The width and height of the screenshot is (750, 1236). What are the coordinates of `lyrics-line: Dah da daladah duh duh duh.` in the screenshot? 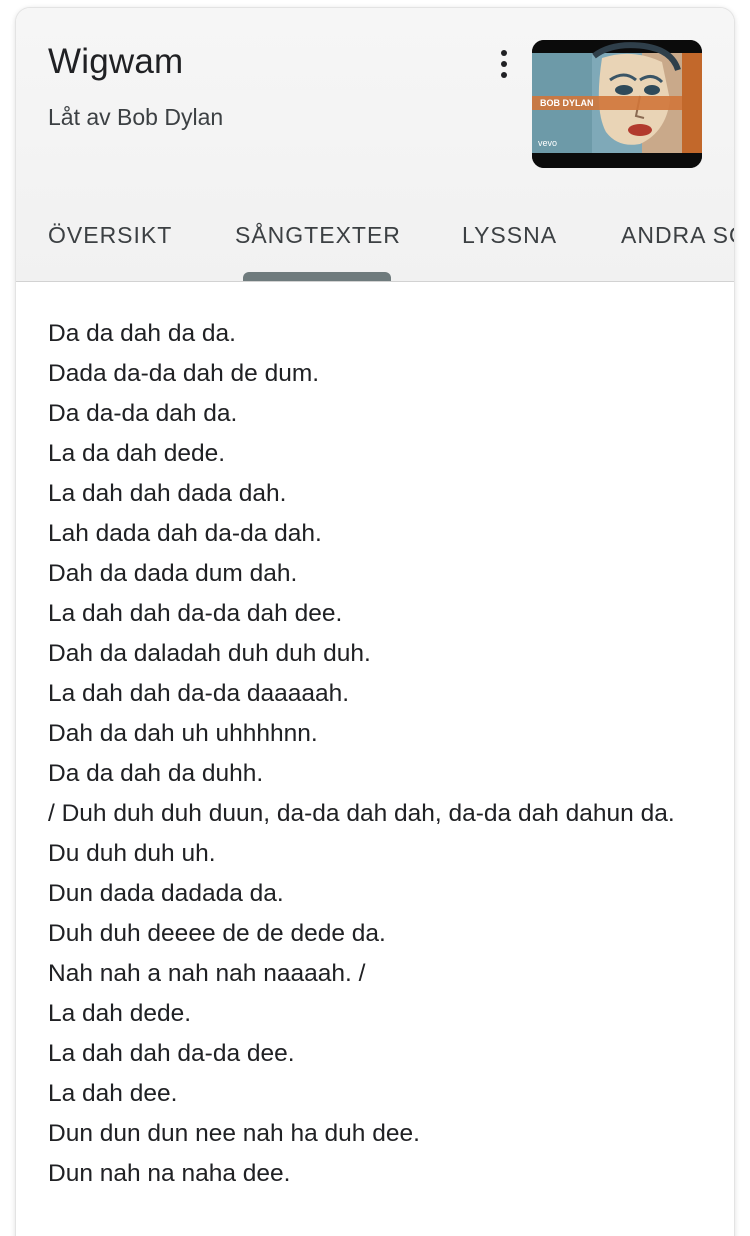 It's located at (209, 653).